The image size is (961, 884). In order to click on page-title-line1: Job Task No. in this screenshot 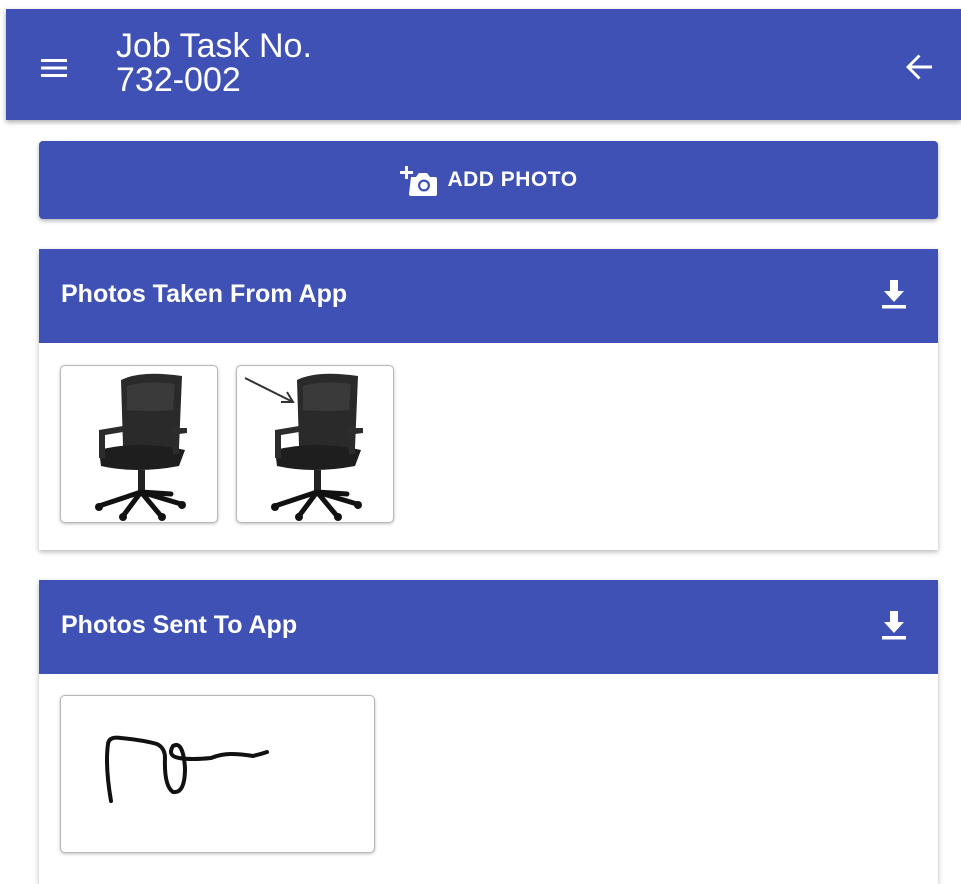, I will do `click(214, 46)`.